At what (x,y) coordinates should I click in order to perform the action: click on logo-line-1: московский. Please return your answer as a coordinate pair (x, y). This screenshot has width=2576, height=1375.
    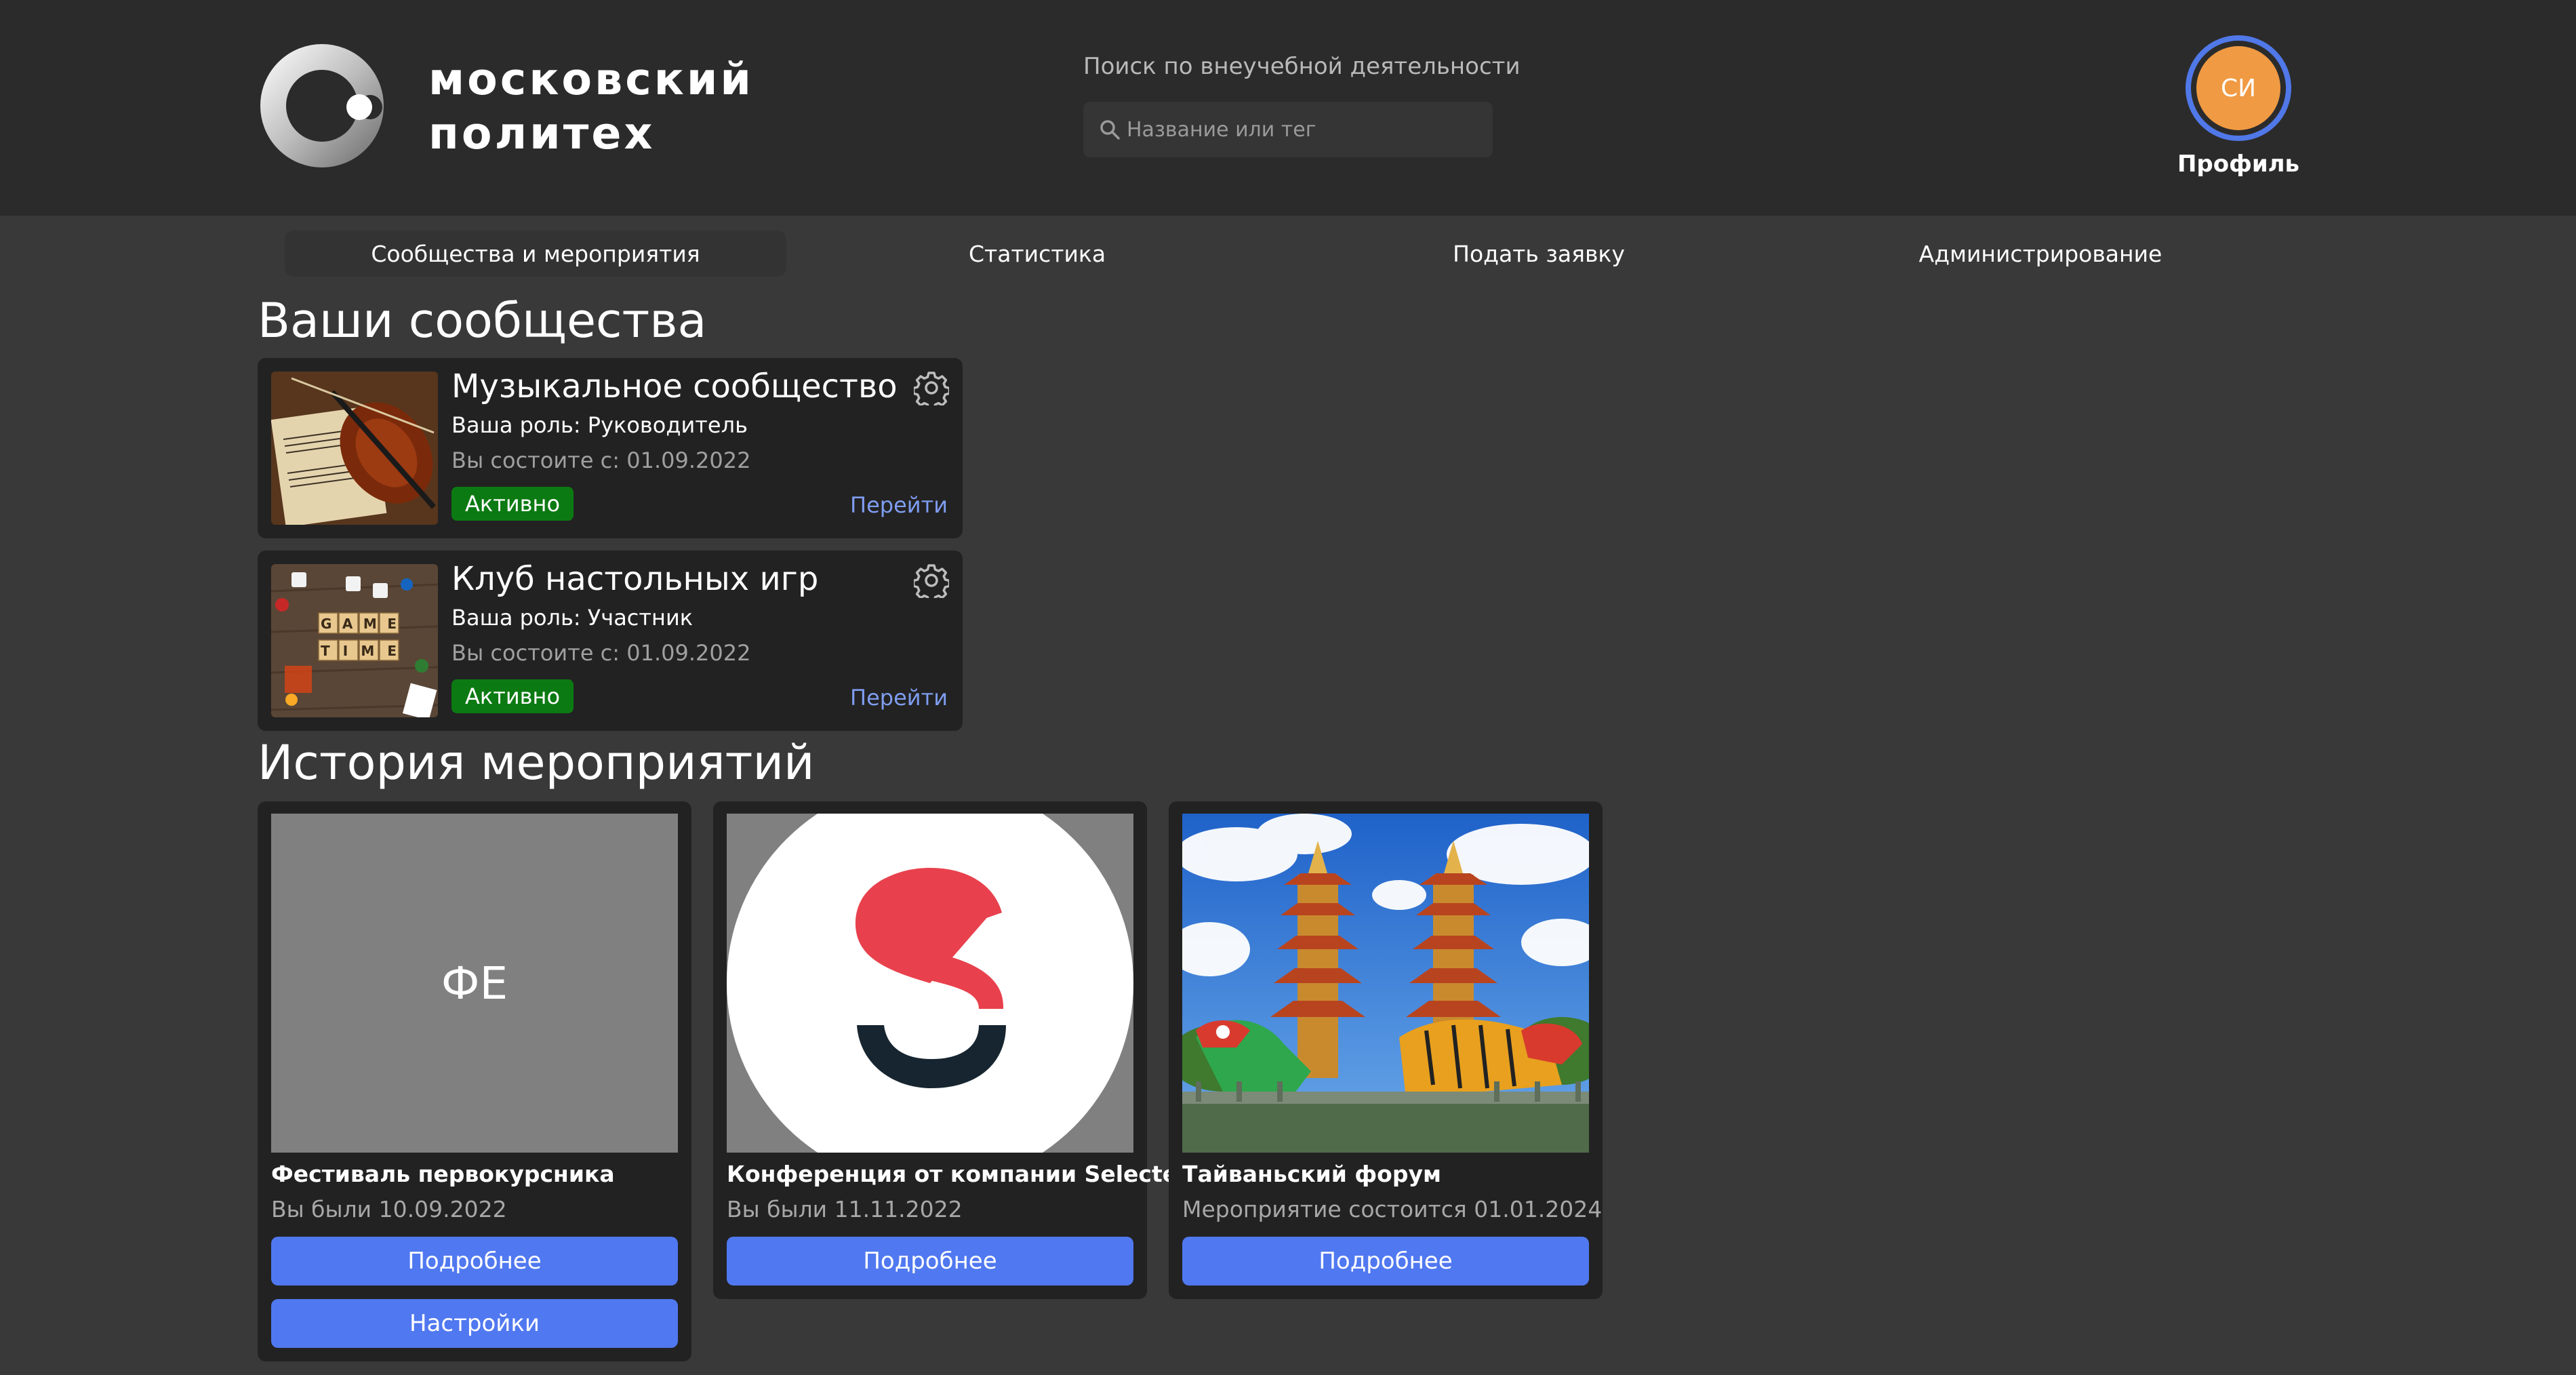
    Looking at the image, I should click on (591, 79).